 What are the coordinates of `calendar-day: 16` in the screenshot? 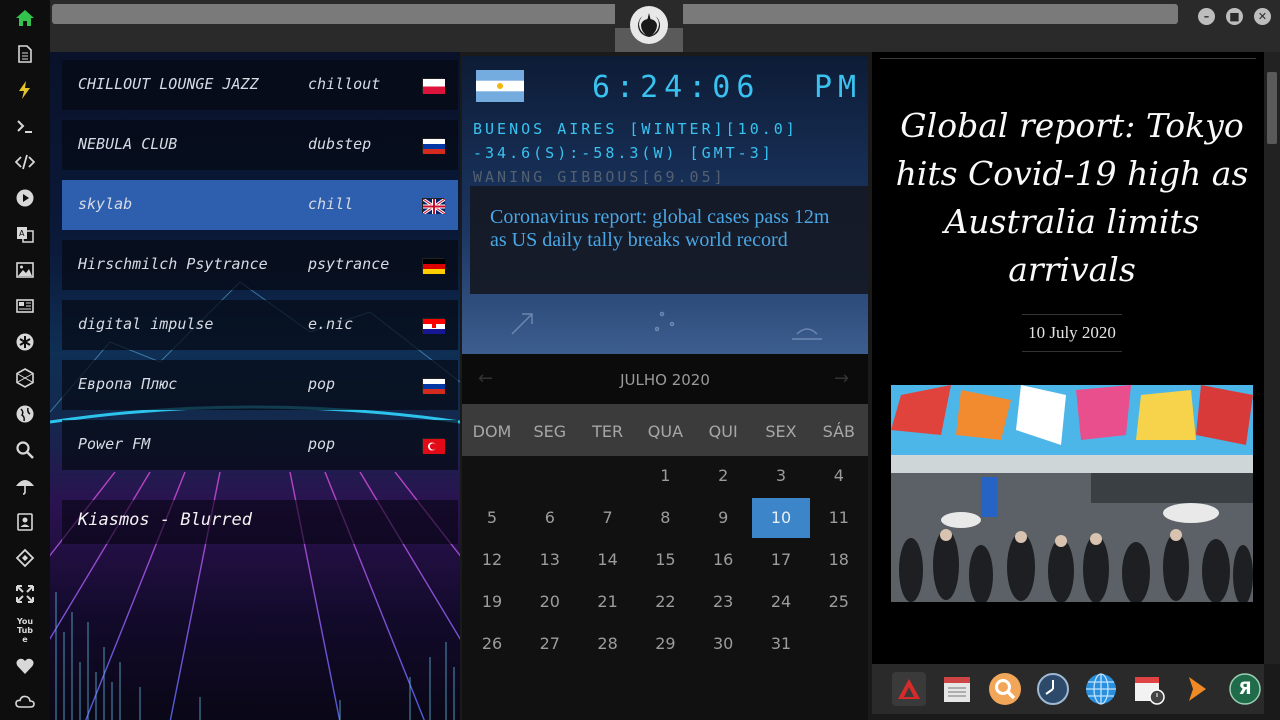 It's located at (723, 560).